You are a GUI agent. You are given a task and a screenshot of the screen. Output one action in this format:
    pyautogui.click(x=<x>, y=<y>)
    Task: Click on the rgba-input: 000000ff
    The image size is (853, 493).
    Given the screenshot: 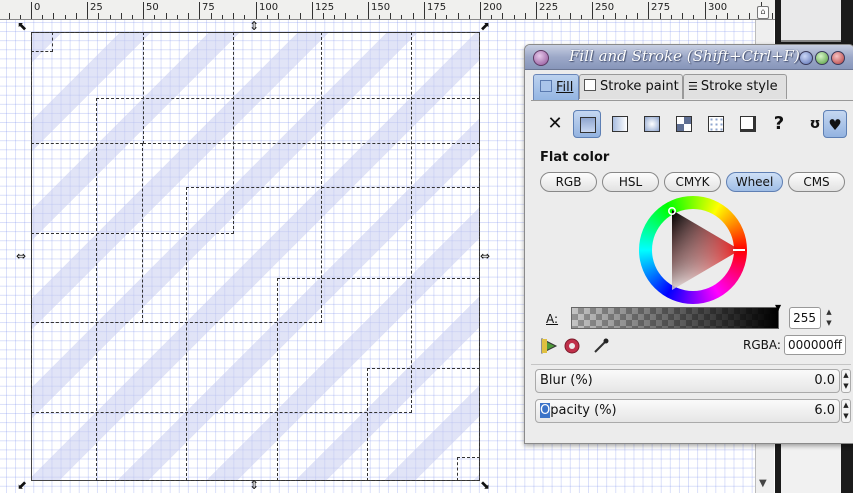 What is the action you would take?
    pyautogui.click(x=815, y=345)
    